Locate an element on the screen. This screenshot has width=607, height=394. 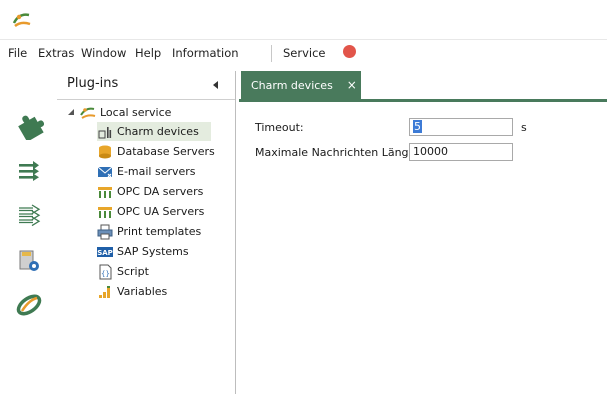
tree-item-label: Script is located at coordinates (133, 271).